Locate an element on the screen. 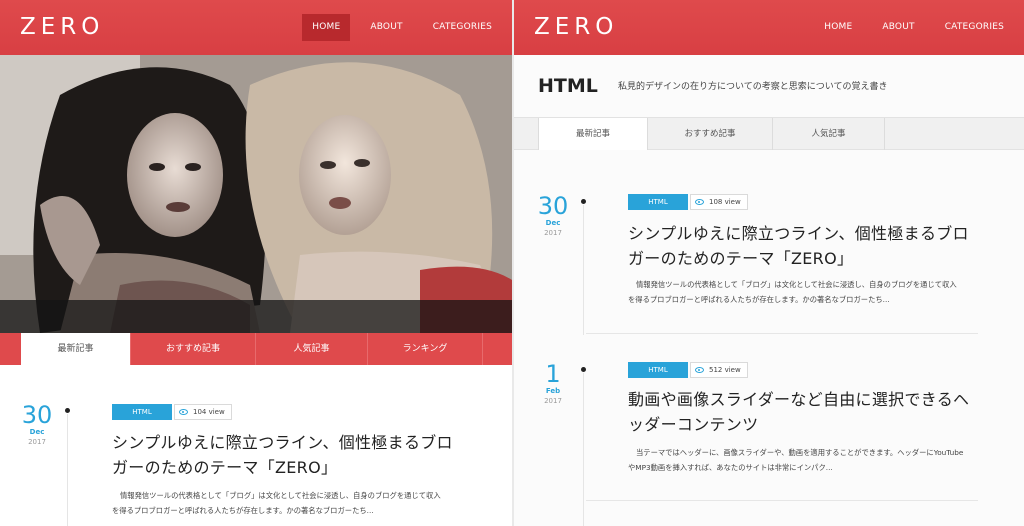 This screenshot has width=1024, height=526. tab-ranking: ランキング is located at coordinates (425, 349).